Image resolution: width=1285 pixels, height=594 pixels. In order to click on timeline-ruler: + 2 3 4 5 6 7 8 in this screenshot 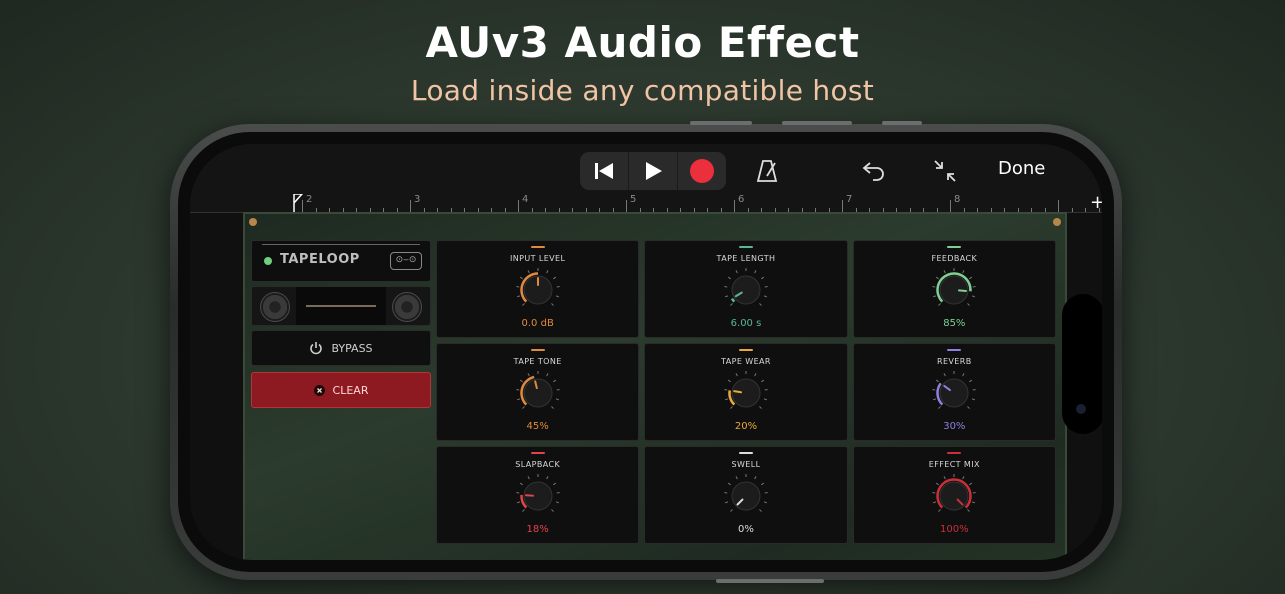, I will do `click(646, 202)`.